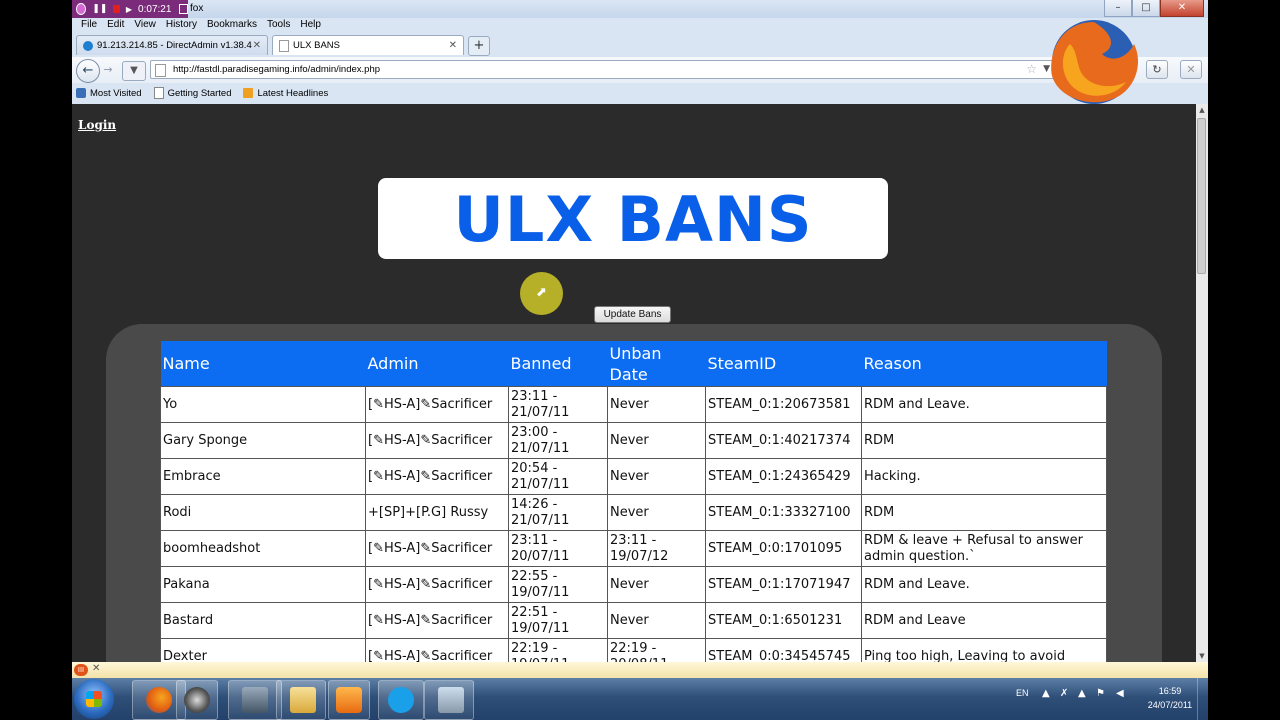 Image resolution: width=1280 pixels, height=720 pixels. Describe the element at coordinates (1201, 196) in the screenshot. I see `scrollbar-thumb` at that location.